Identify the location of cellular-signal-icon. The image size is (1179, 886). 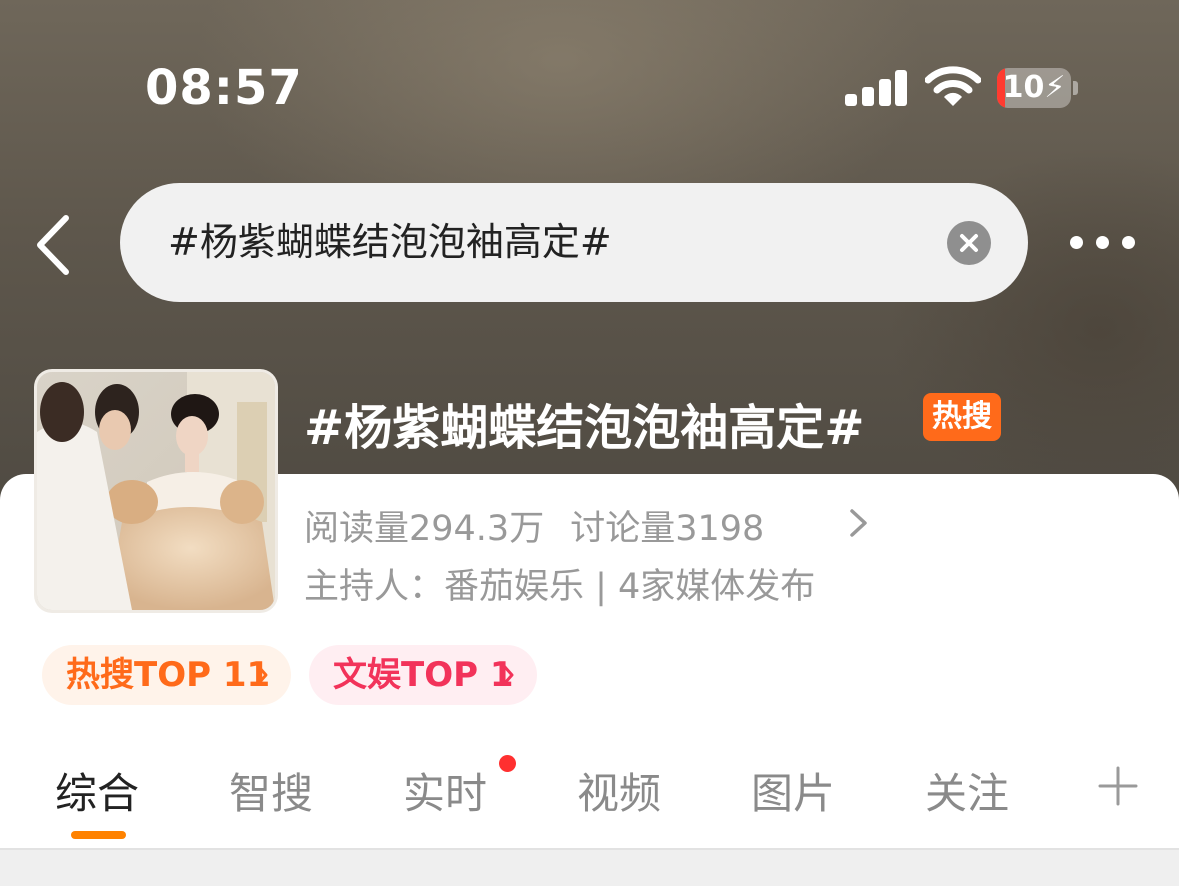
(876, 88).